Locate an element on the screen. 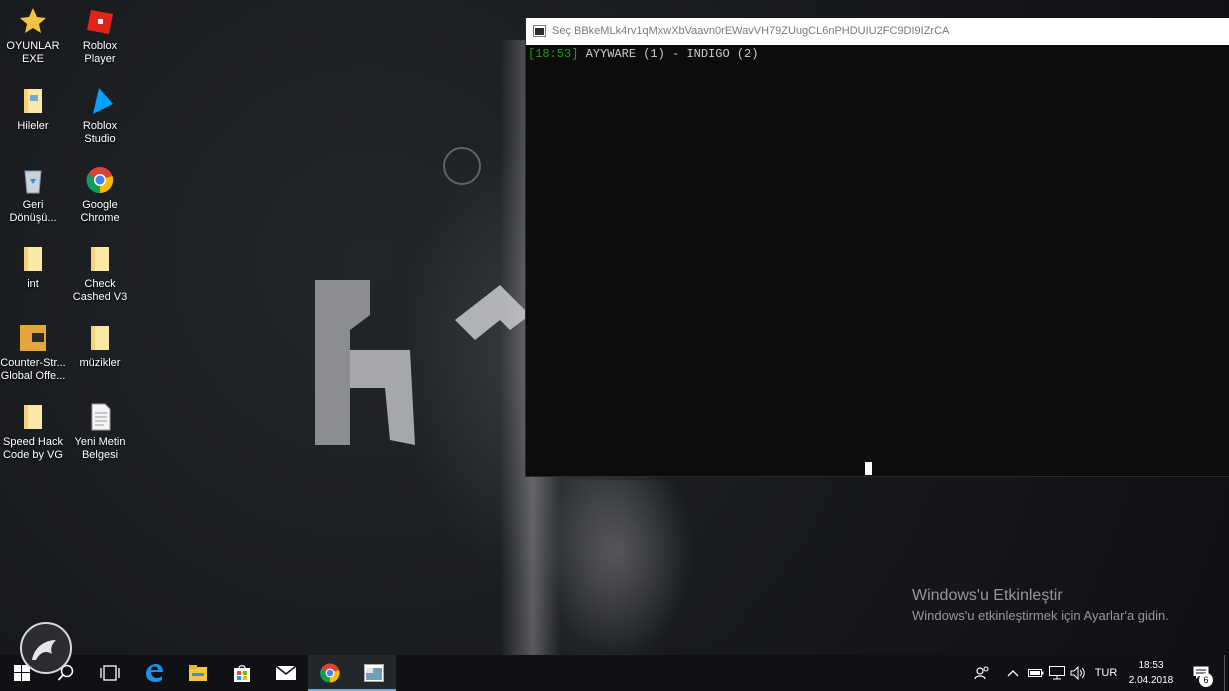 The image size is (1229, 691). battery-icon is located at coordinates (1036, 673).